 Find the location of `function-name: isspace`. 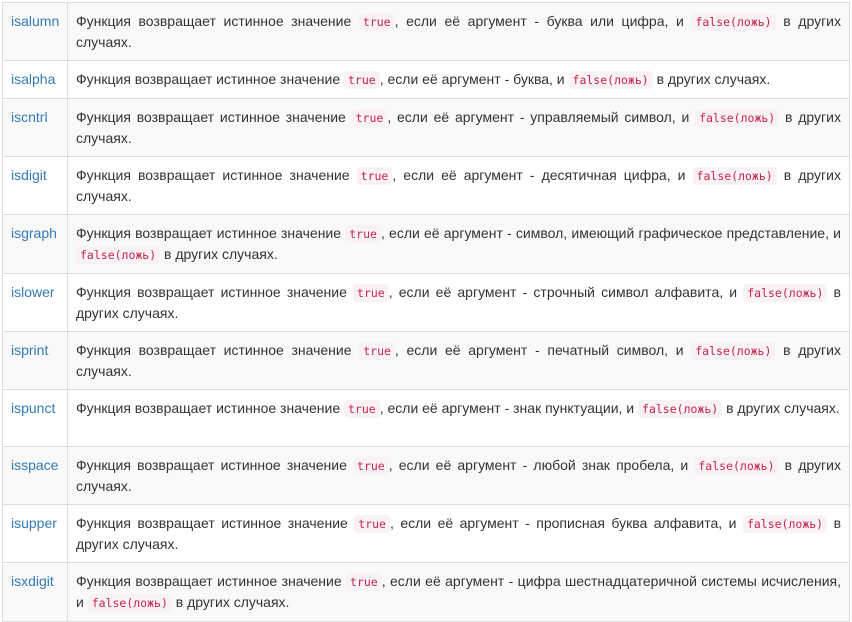

function-name: isspace is located at coordinates (35, 475).